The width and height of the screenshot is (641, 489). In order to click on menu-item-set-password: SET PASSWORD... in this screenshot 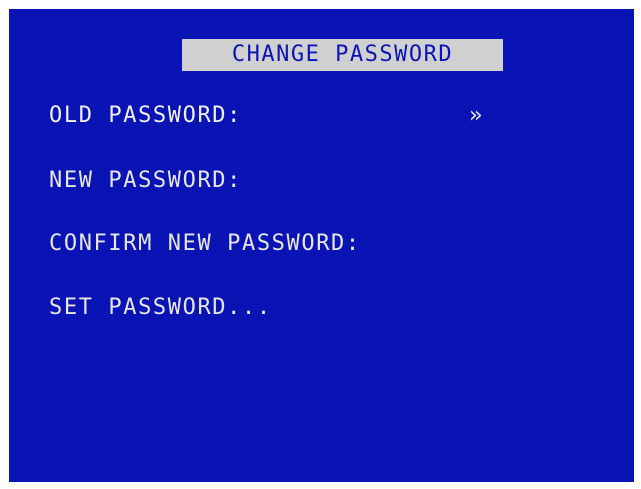, I will do `click(160, 308)`.